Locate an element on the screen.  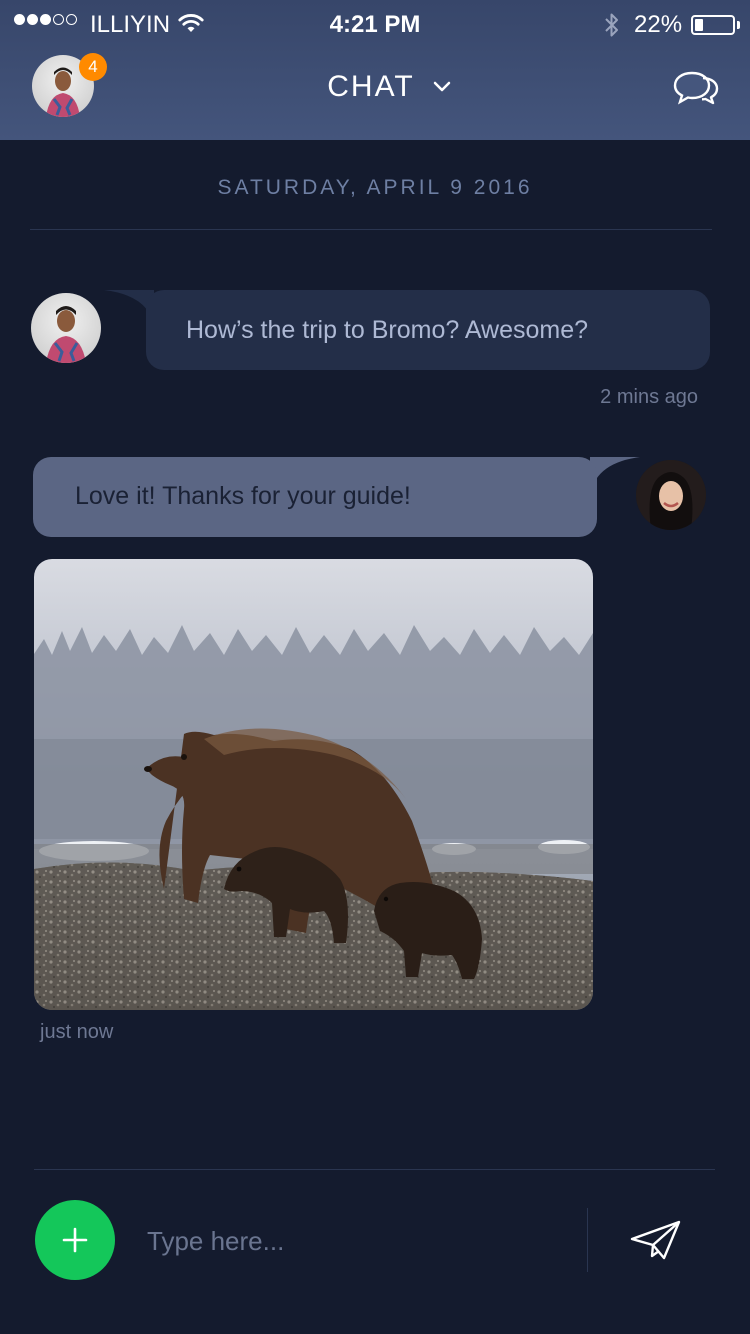
my-avatar is located at coordinates (671, 495).